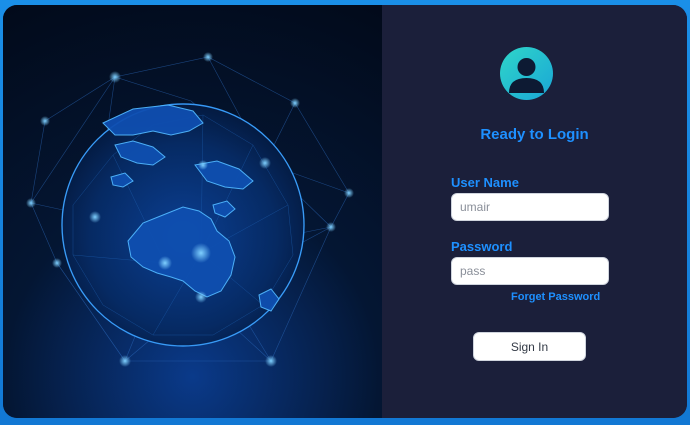  I want to click on username-input, so click(530, 207).